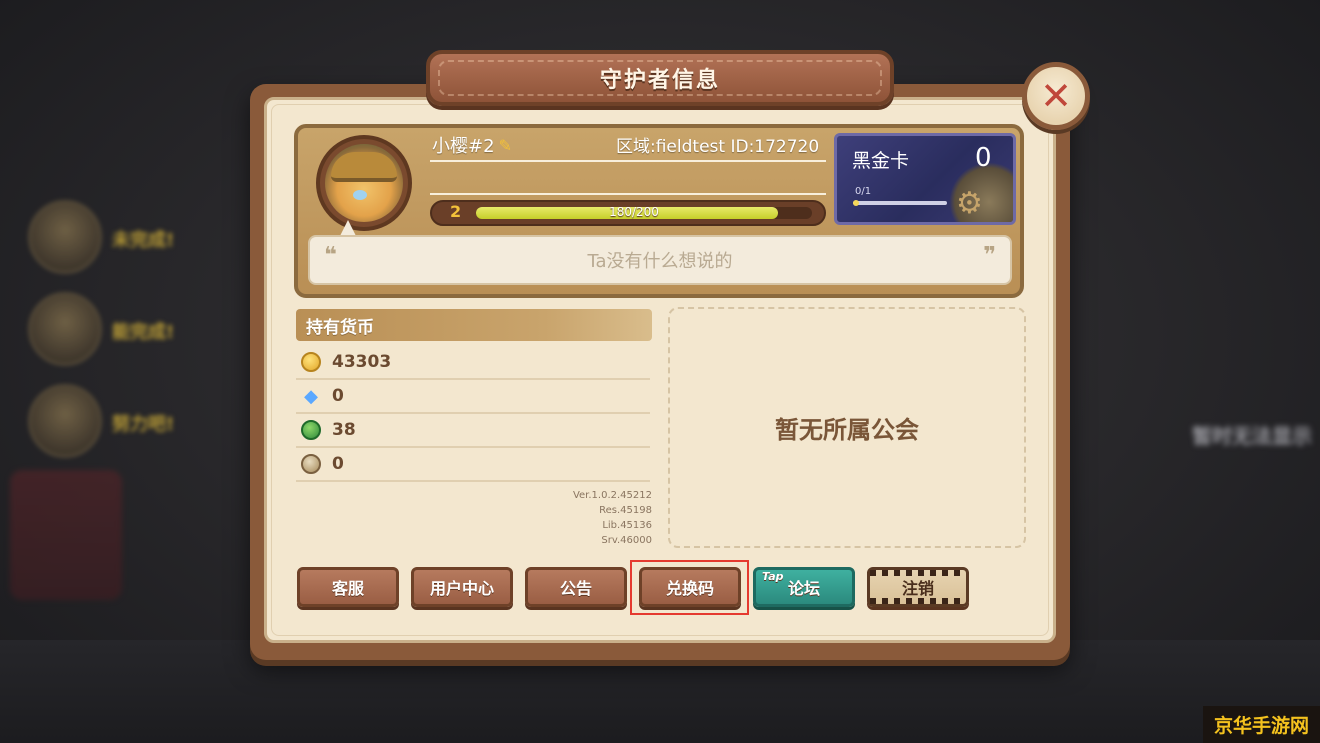  I want to click on pencil-icon: ✎, so click(505, 145).